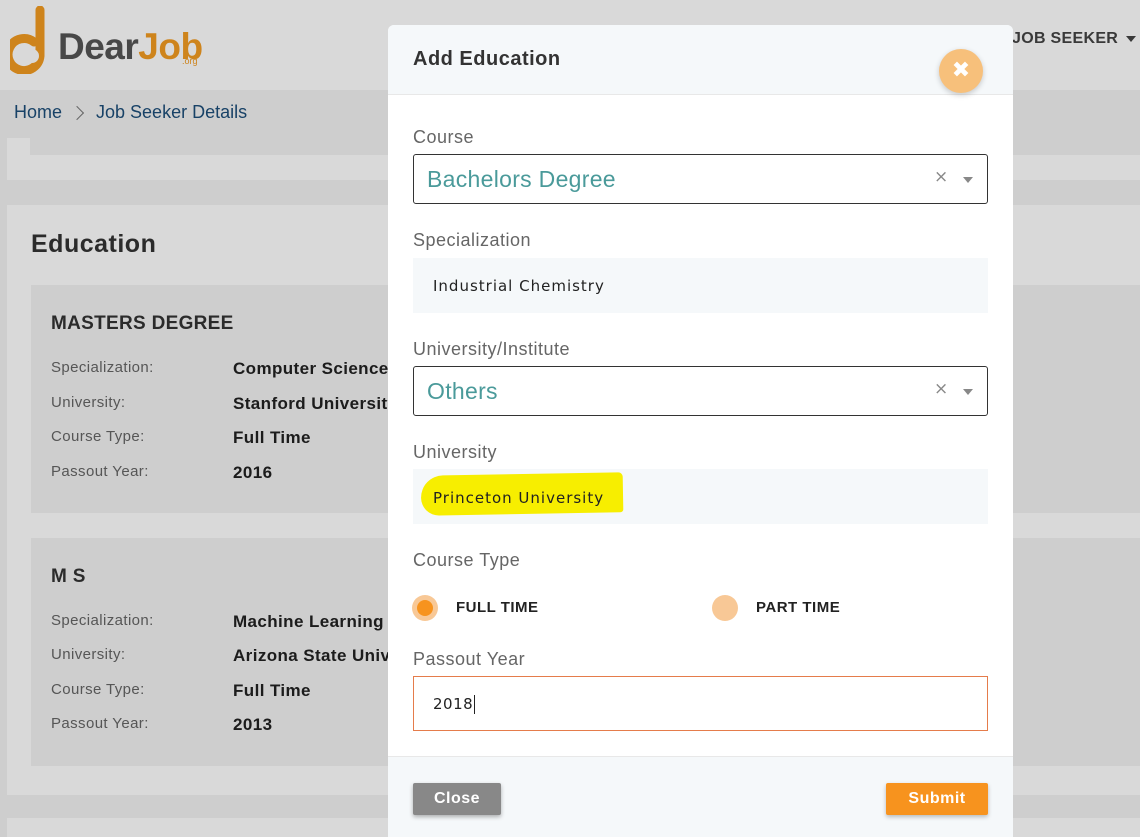 The image size is (1140, 837). Describe the element at coordinates (425, 608) in the screenshot. I see `full-time-radio` at that location.